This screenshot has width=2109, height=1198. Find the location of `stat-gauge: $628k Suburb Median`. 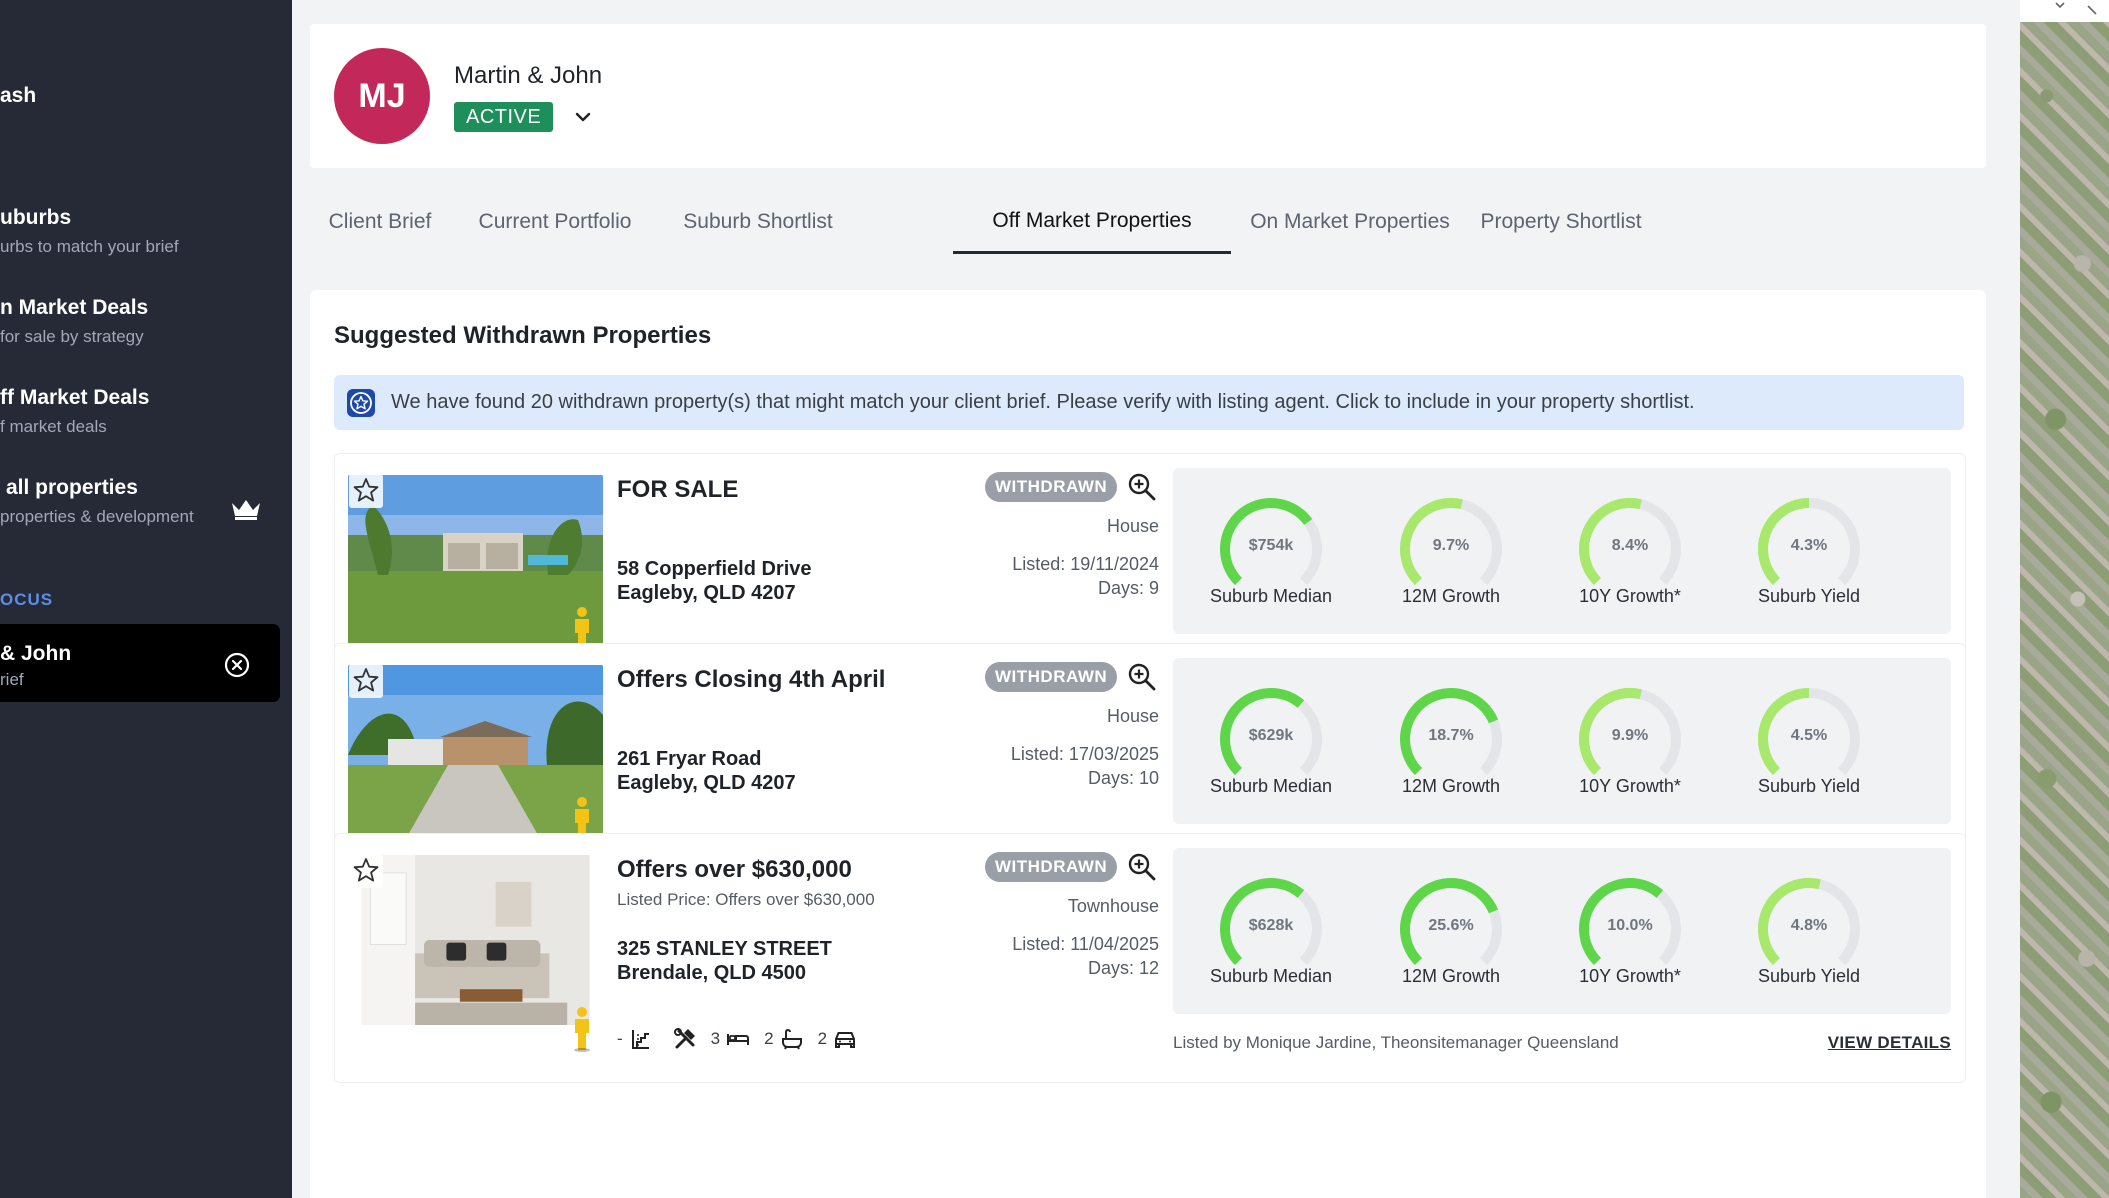

stat-gauge: $628k Suburb Median is located at coordinates (1271, 939).